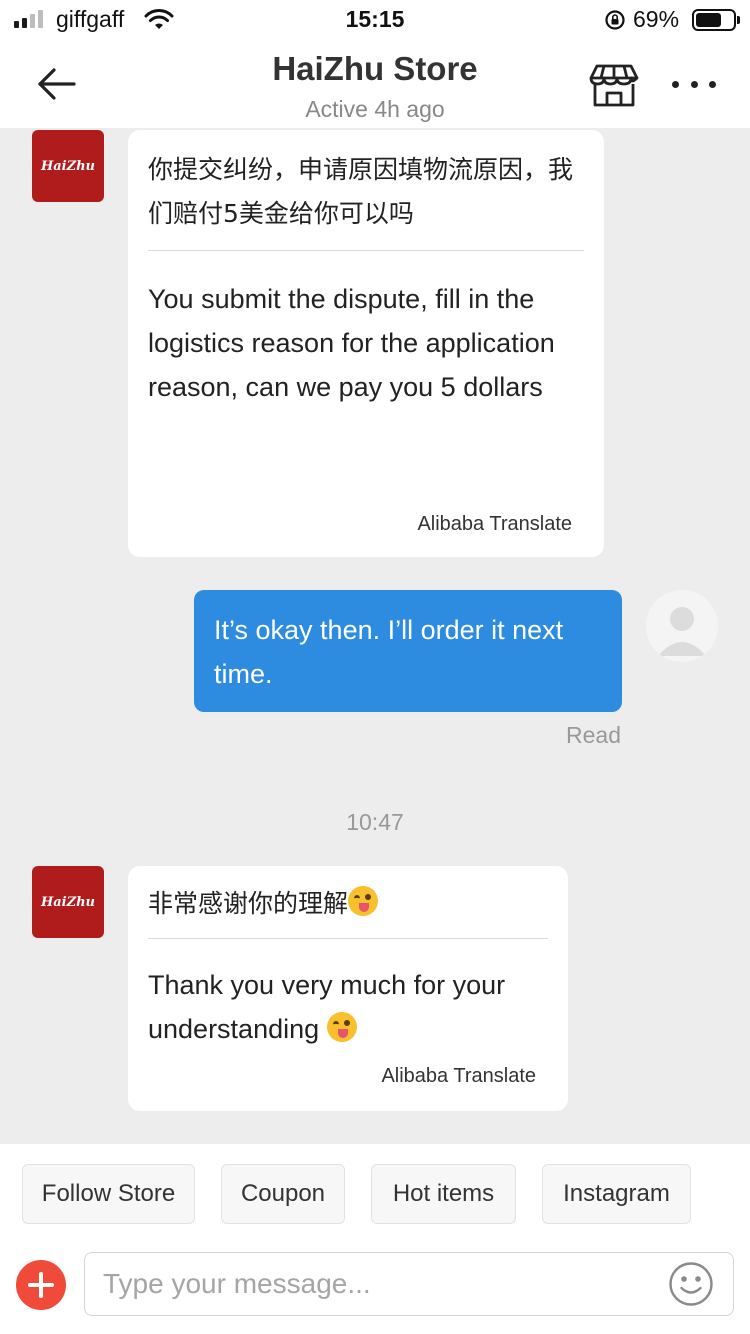  I want to click on read-receipt: Read, so click(593, 735).